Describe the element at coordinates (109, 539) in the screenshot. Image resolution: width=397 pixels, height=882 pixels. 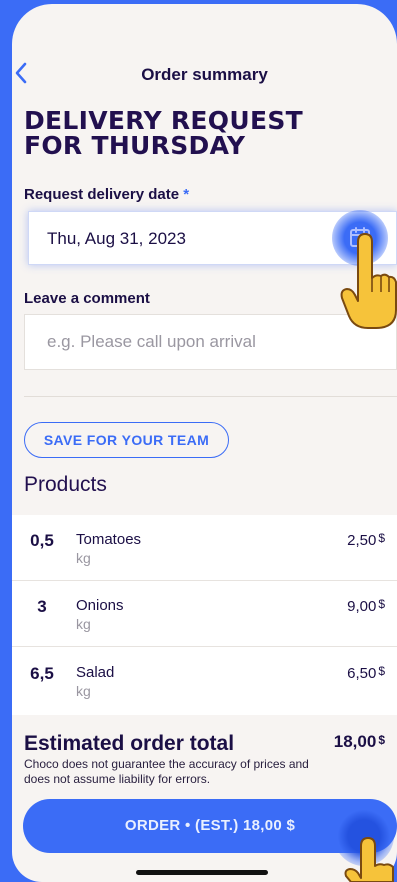
I see `product-name: Tomatoes` at that location.